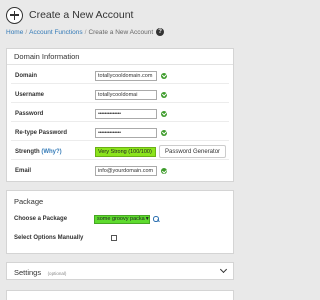  I want to click on breadcrumb-account-functions-link: Account Functions, so click(55, 32).